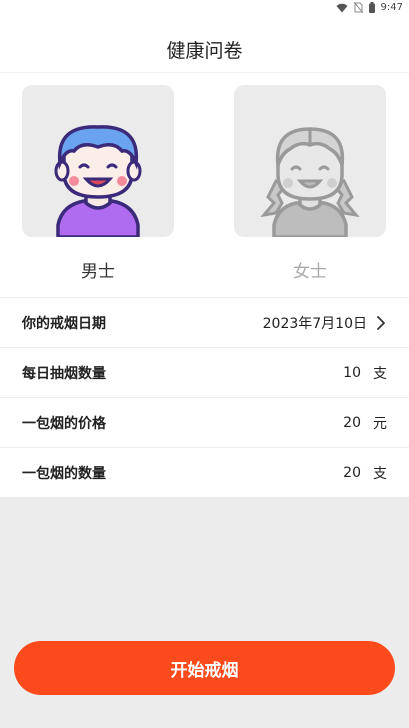 Image resolution: width=409 pixels, height=728 pixels. I want to click on chevron-right-icon, so click(381, 323).